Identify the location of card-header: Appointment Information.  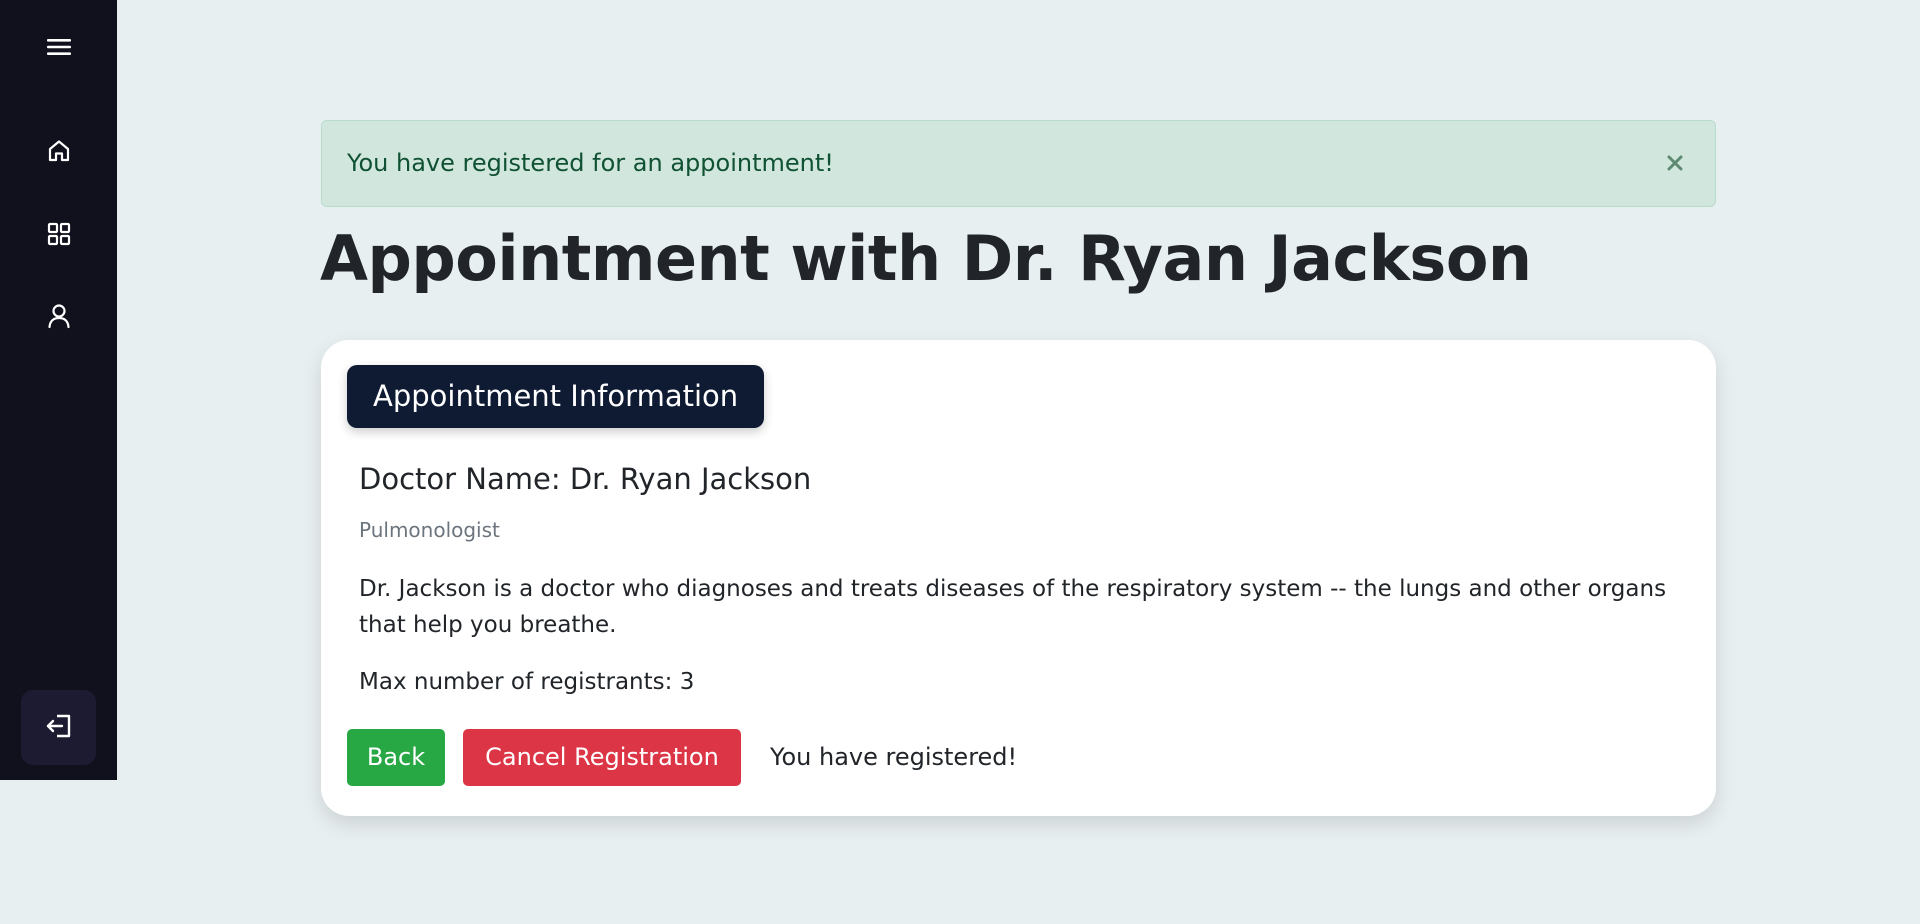
(556, 396).